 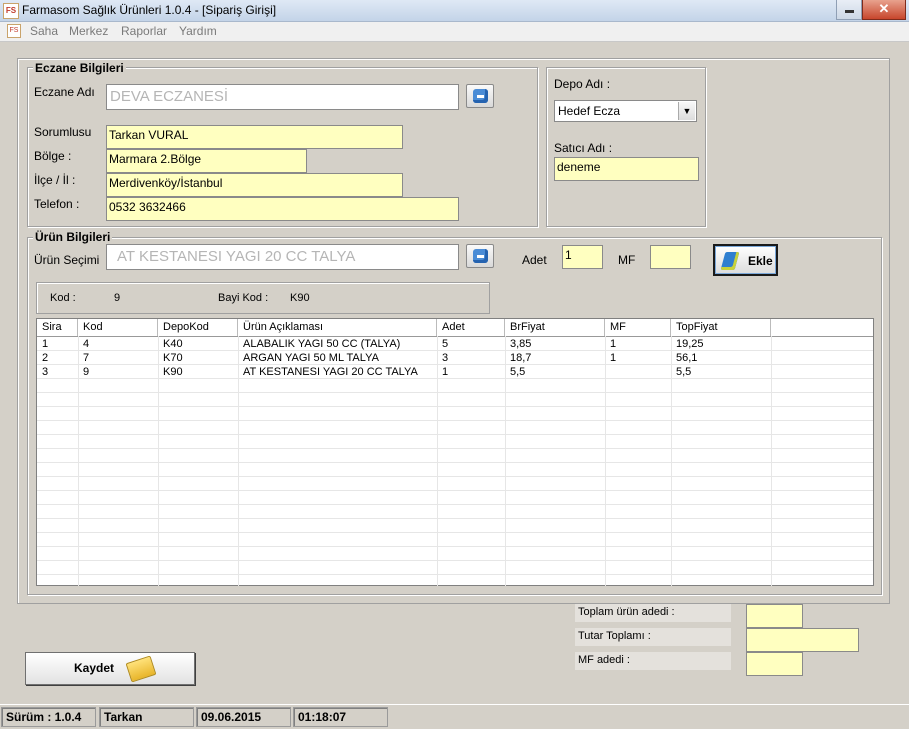 What do you see at coordinates (308, 358) in the screenshot?
I see `table-cell: ARGAN YAGI 50 ML TALYA` at bounding box center [308, 358].